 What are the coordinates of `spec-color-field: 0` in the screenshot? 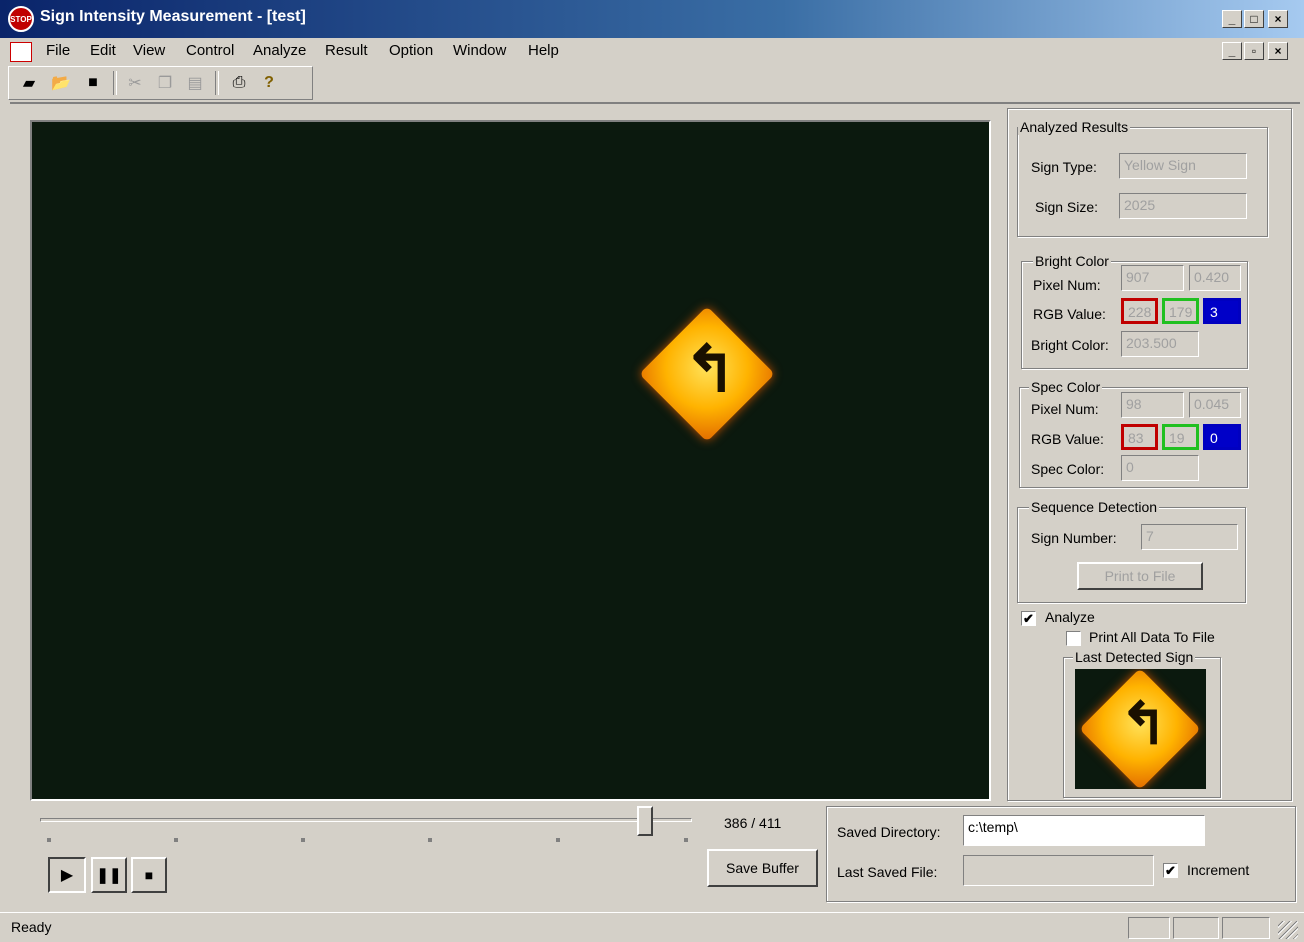 It's located at (1160, 468).